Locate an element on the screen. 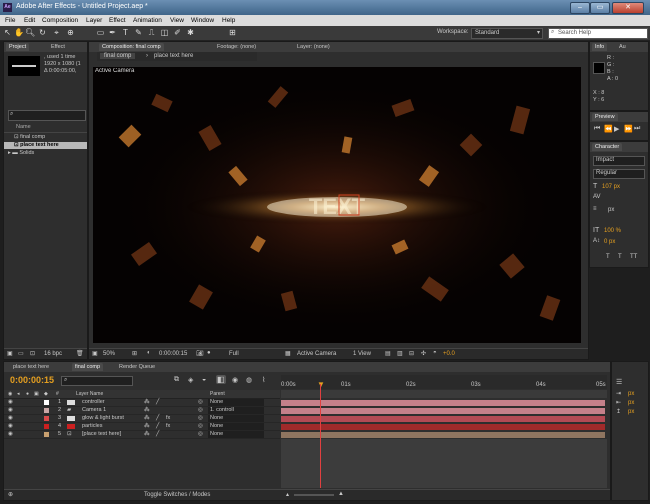 This screenshot has width=650, height=504. shy-layers-icon: ◒ is located at coordinates (204, 379).